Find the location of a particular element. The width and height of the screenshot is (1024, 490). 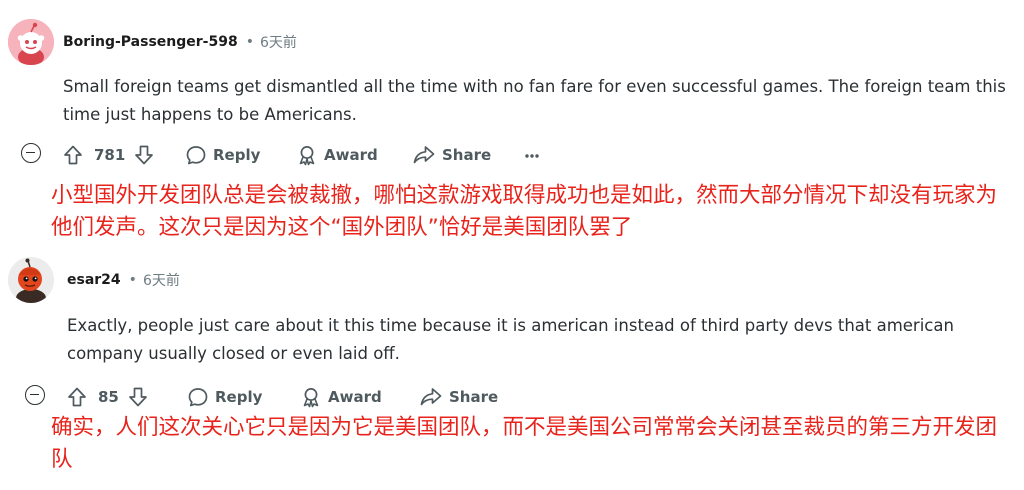

comment-meta: Boring-Passenger-598 • 6天前 is located at coordinates (180, 42).